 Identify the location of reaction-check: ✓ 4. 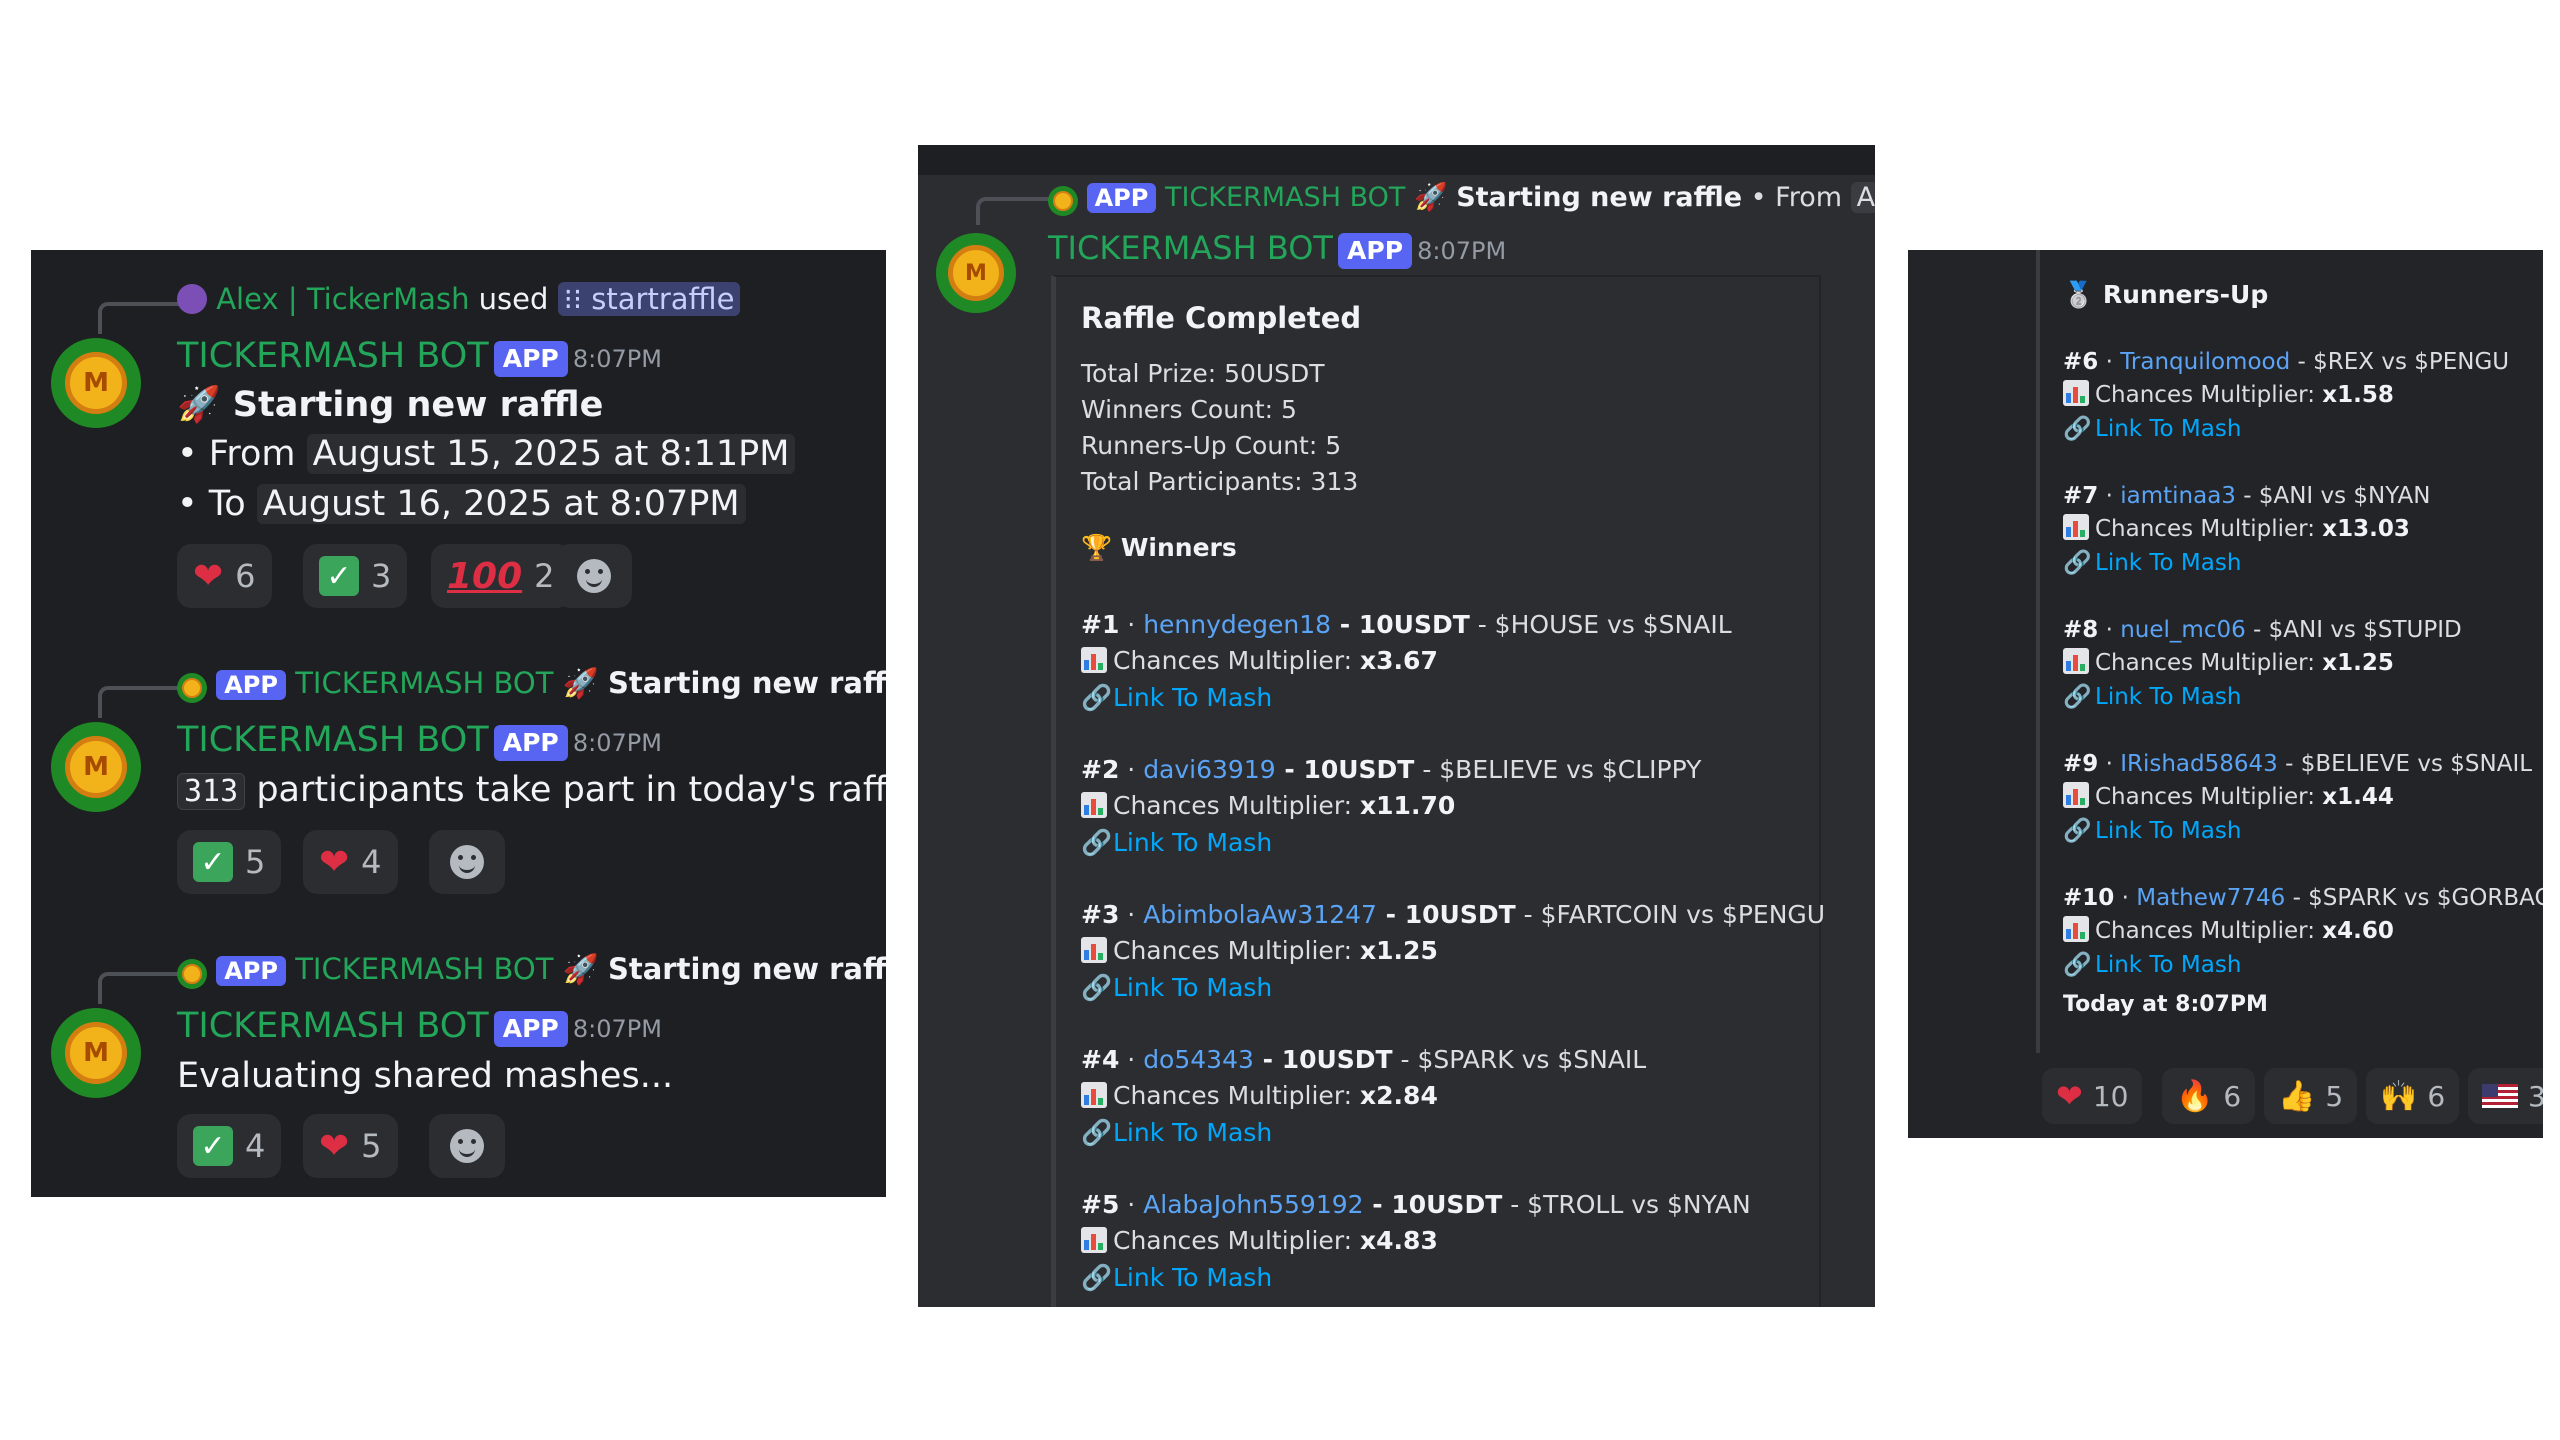
(229, 1146).